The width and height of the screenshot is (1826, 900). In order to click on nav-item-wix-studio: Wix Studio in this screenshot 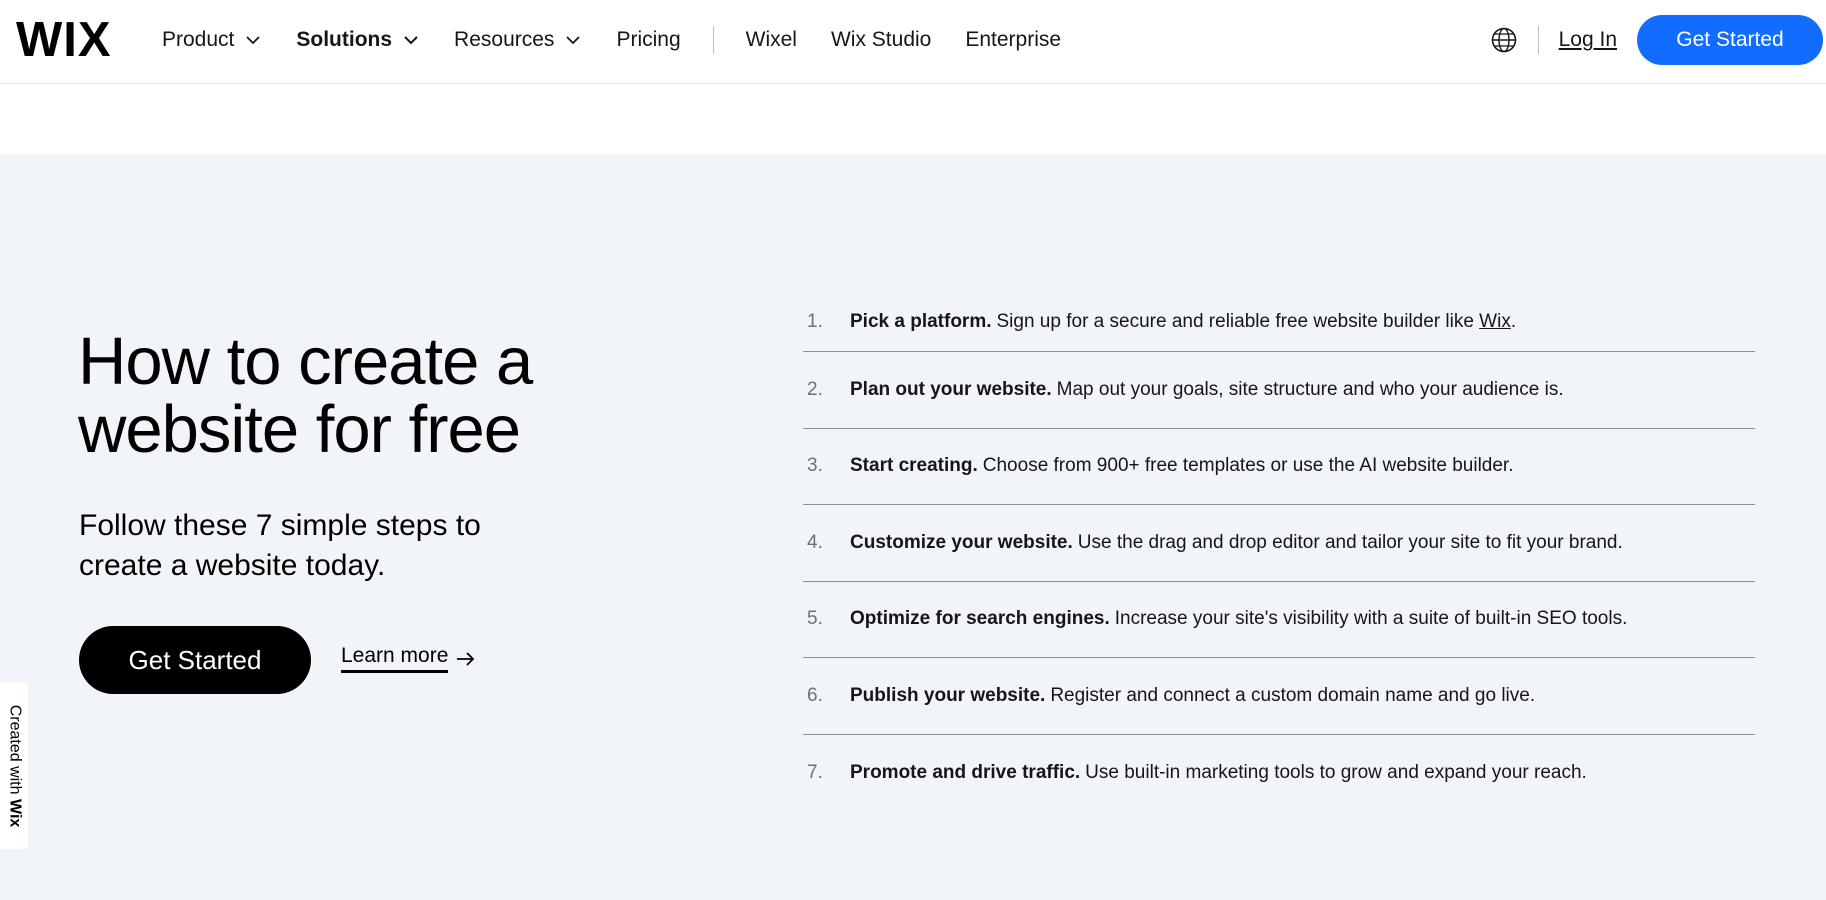, I will do `click(881, 40)`.